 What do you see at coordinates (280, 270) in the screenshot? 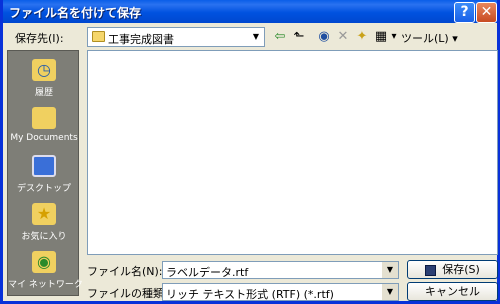
I see `filename-input: ラベルデータ.rtf ▼` at bounding box center [280, 270].